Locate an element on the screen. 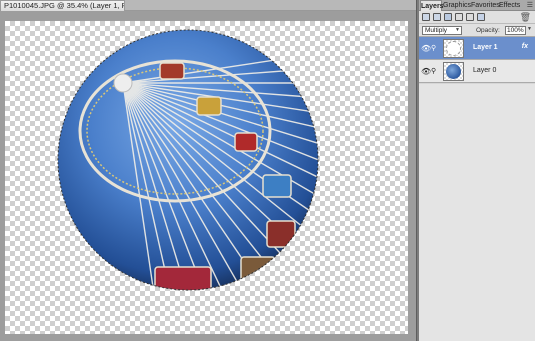 Image resolution: width=535 pixels, height=341 pixels. blend-mode-value: Multiply is located at coordinates (436, 30).